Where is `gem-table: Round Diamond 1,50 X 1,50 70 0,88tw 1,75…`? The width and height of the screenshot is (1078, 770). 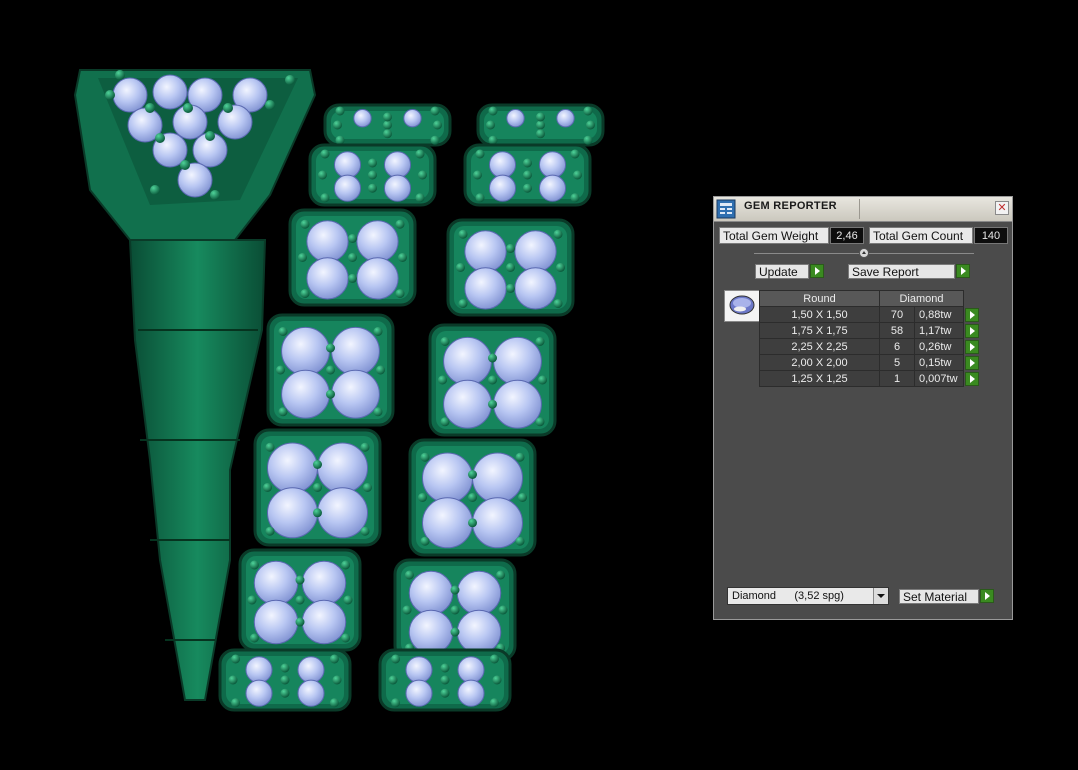 gem-table: Round Diamond 1,50 X 1,50 70 0,88tw 1,75… is located at coordinates (869, 338).